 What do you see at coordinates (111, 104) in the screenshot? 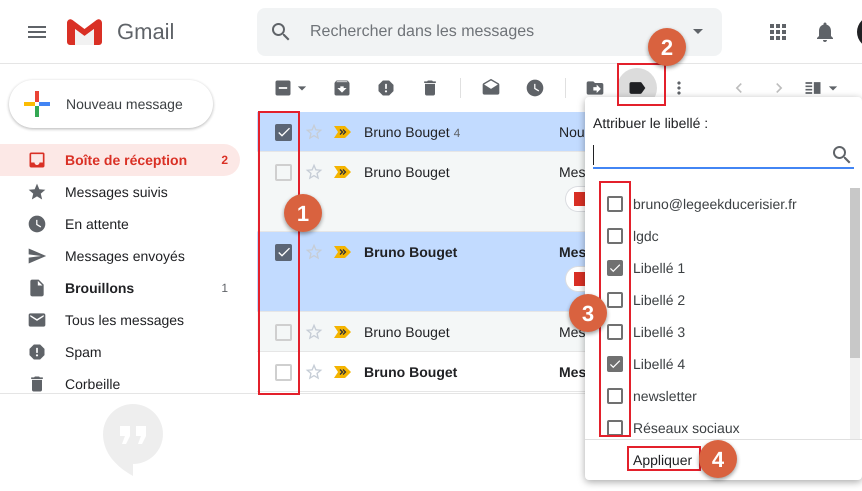
I see `compose-button: Nouveau message` at bounding box center [111, 104].